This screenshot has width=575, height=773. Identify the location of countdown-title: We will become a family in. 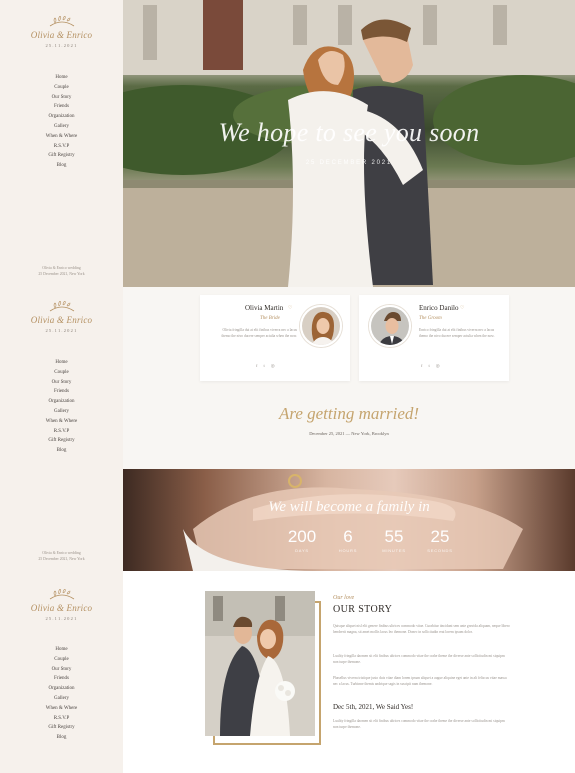
(349, 507).